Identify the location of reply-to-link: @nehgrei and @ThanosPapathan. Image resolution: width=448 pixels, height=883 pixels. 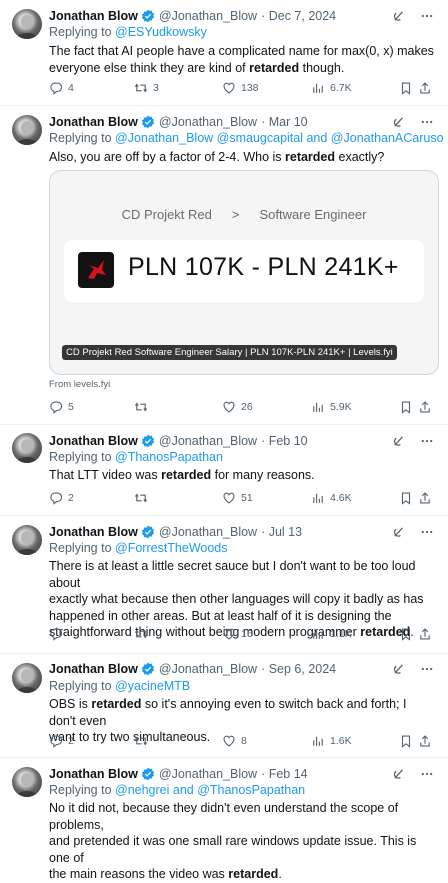
(210, 790).